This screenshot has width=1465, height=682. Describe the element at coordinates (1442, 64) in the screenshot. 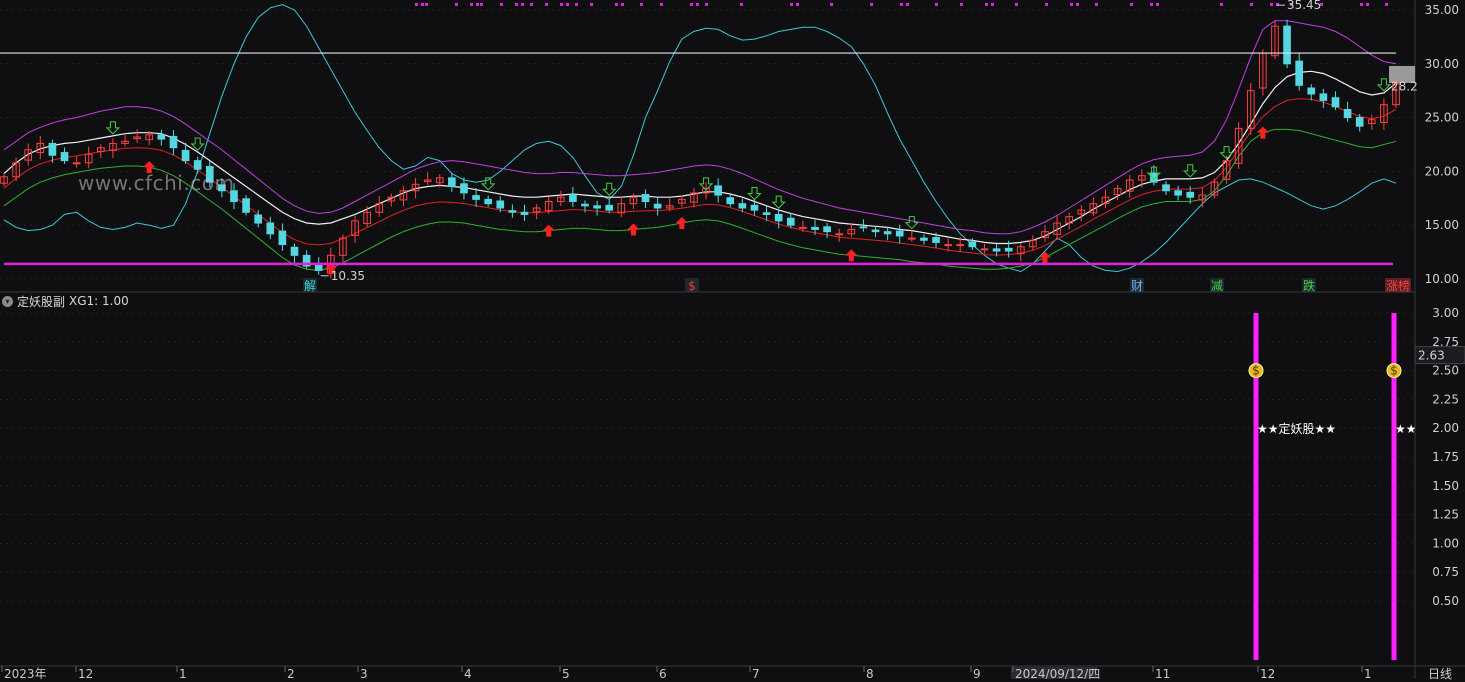

I see `price-tick-label: 30.00` at that location.